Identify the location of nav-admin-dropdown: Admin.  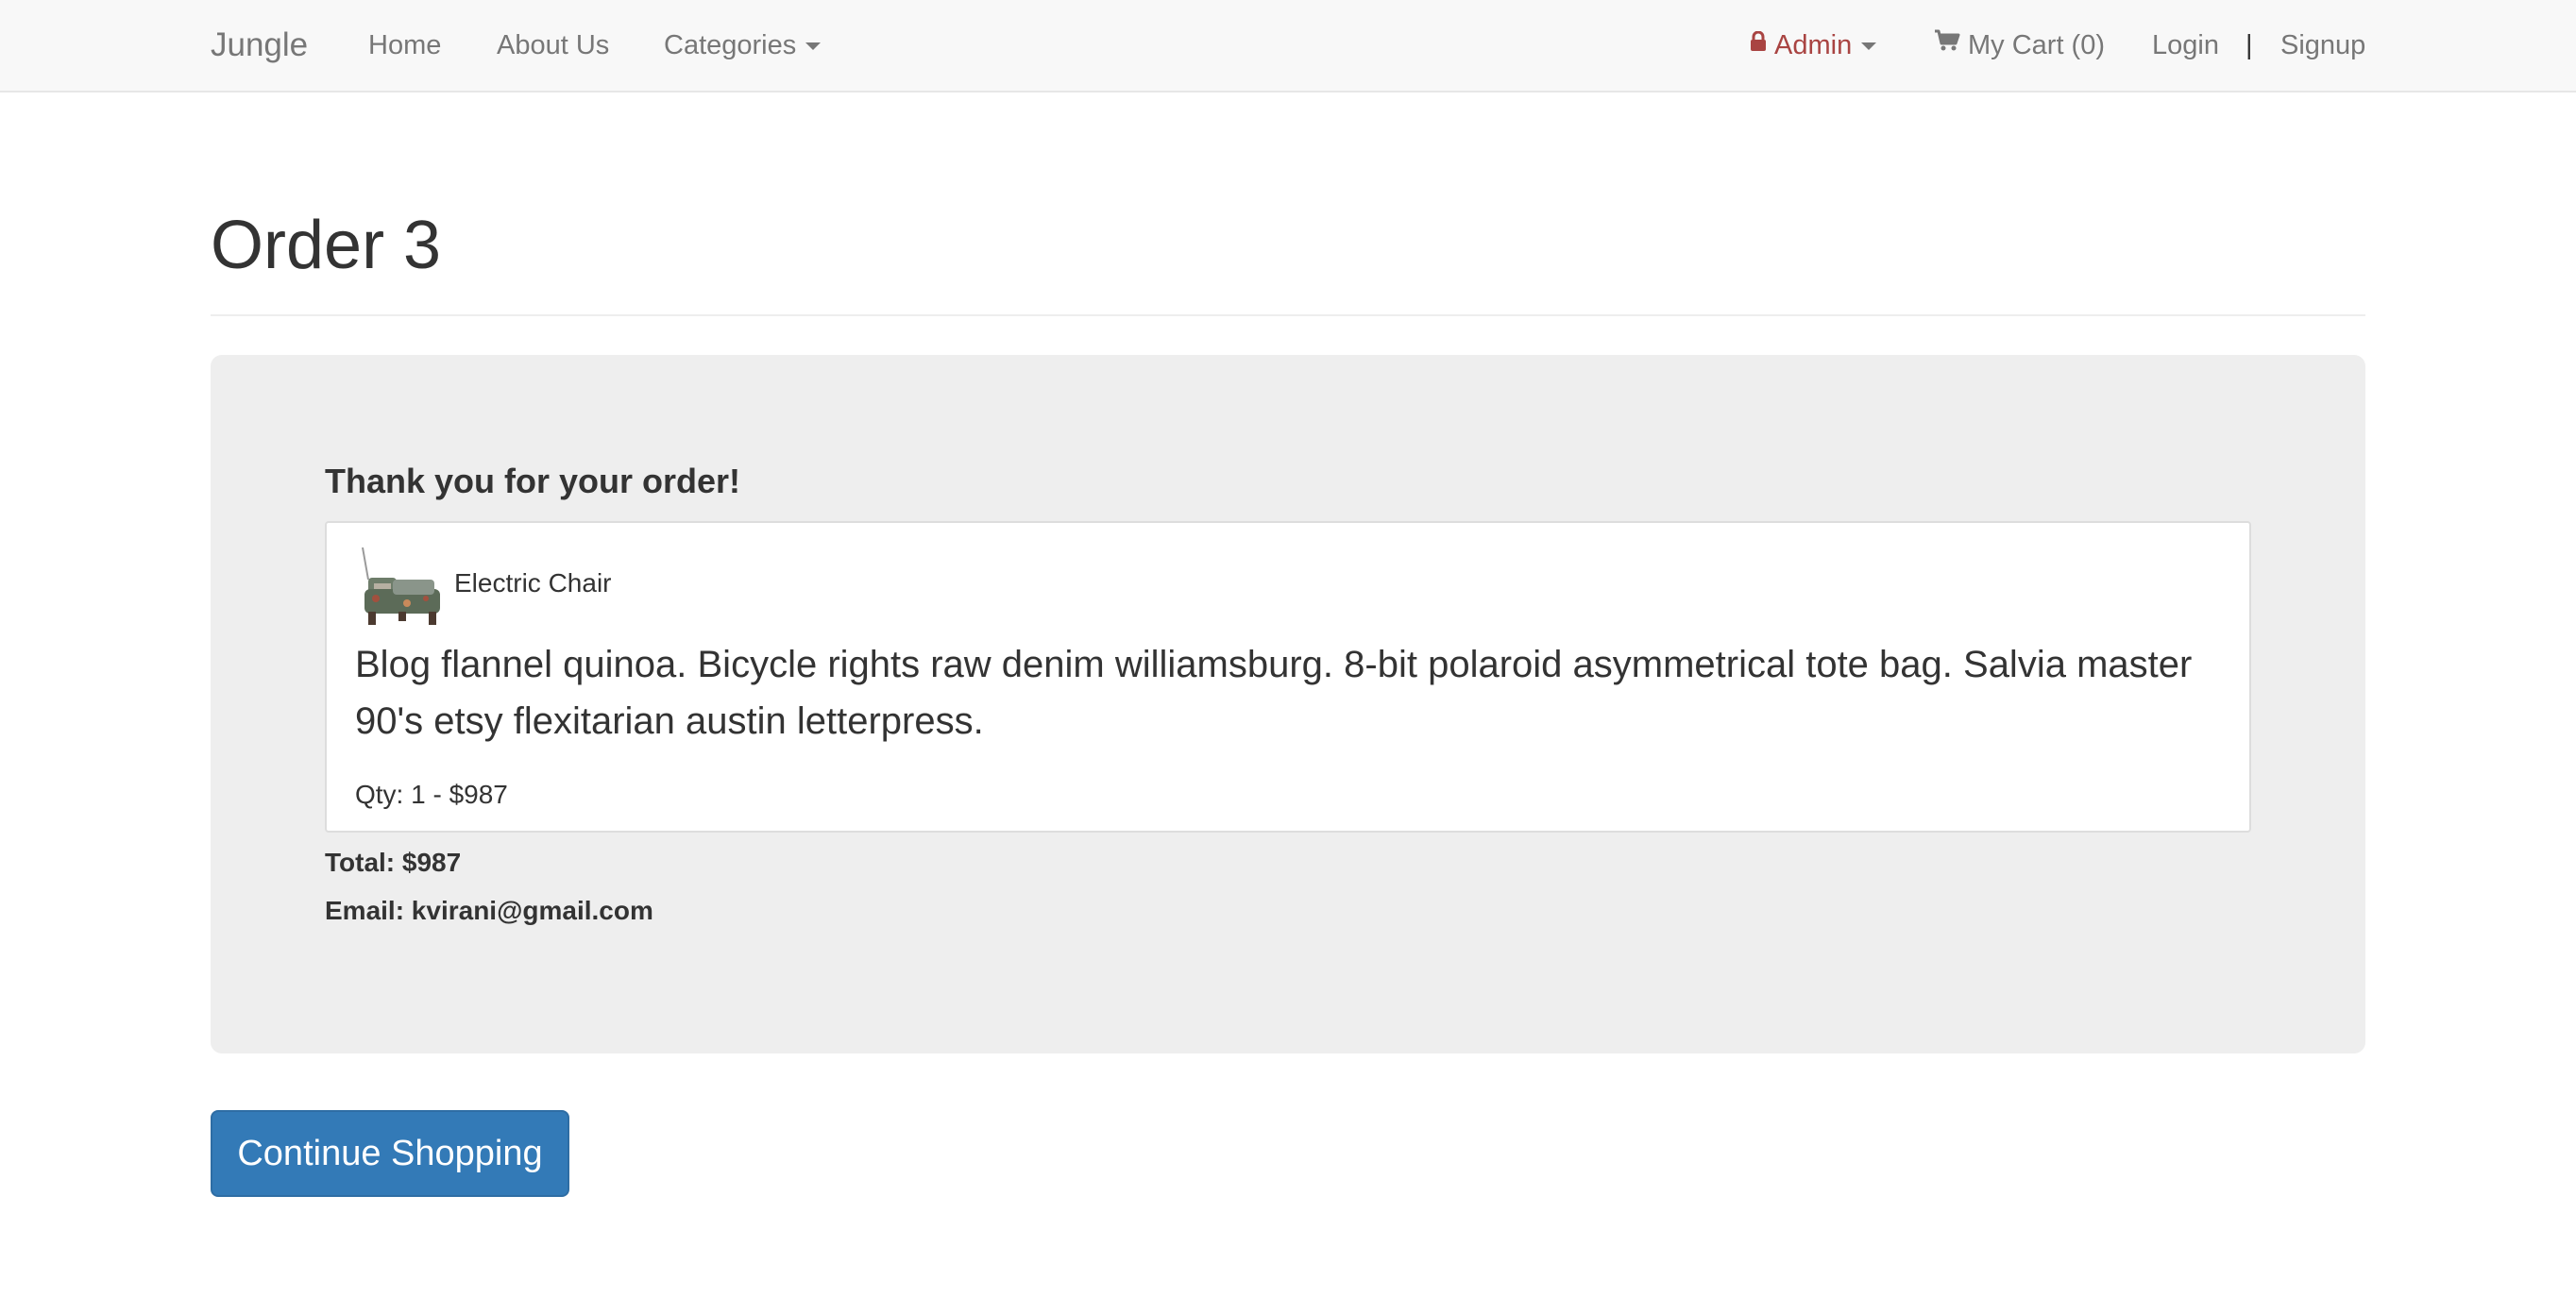
(1813, 46).